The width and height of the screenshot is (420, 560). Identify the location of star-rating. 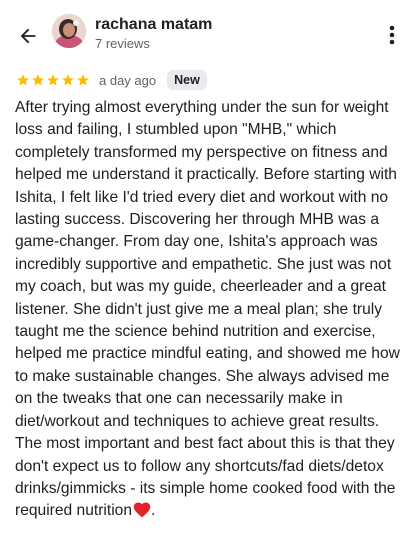
(53, 80).